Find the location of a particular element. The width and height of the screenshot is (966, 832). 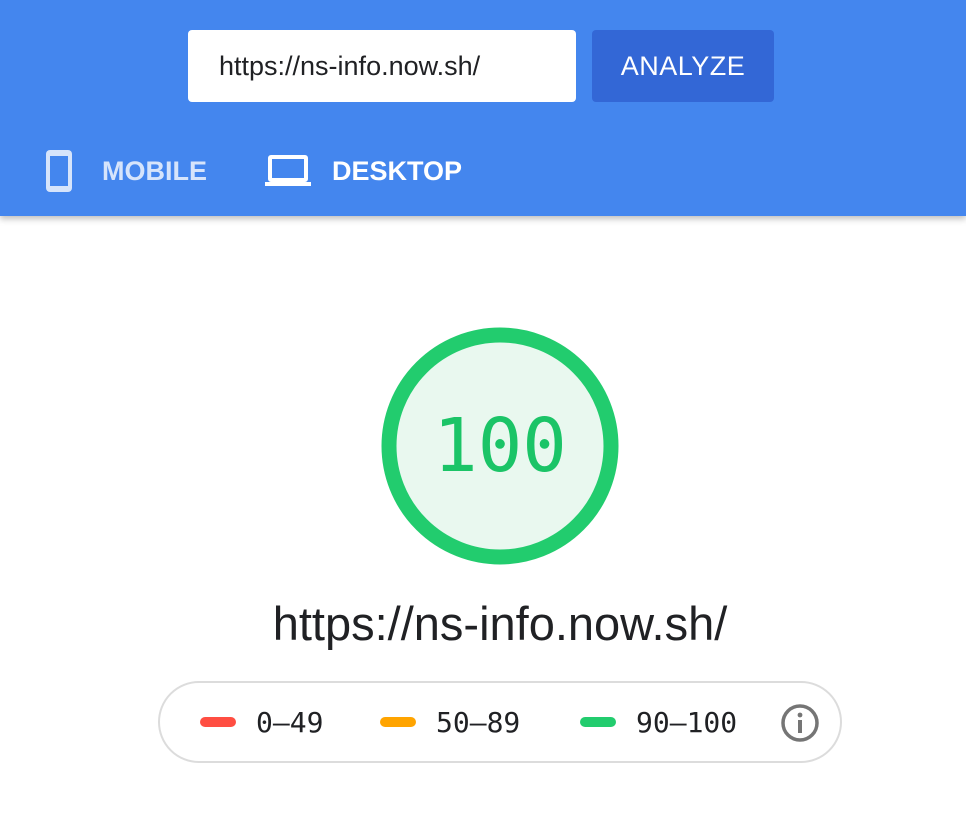

url-input is located at coordinates (382, 66).